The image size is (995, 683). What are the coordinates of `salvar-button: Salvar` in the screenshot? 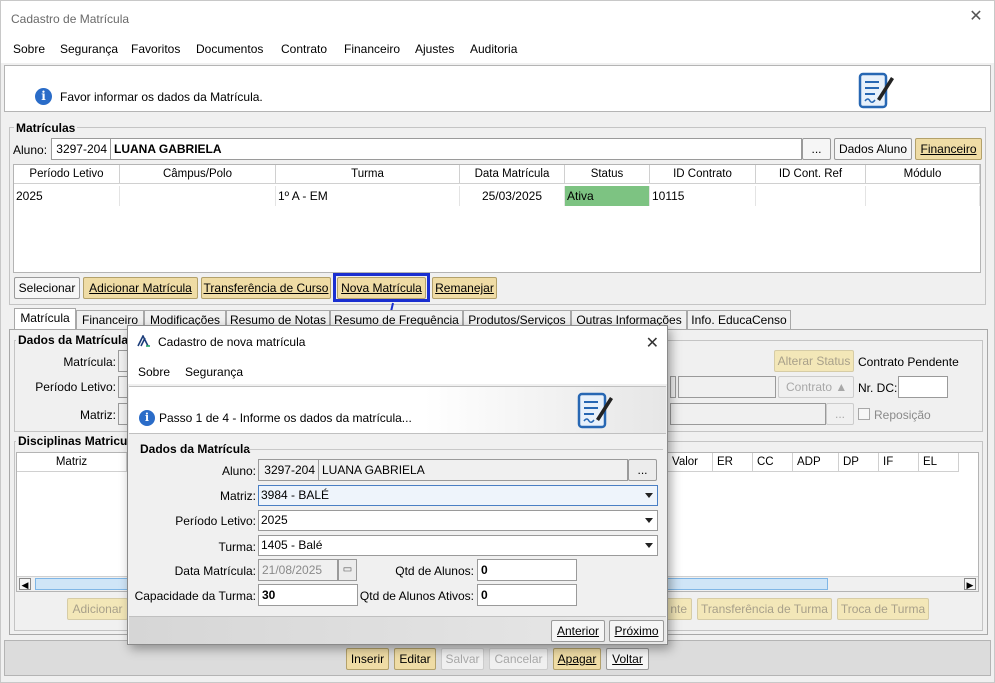 It's located at (462, 659).